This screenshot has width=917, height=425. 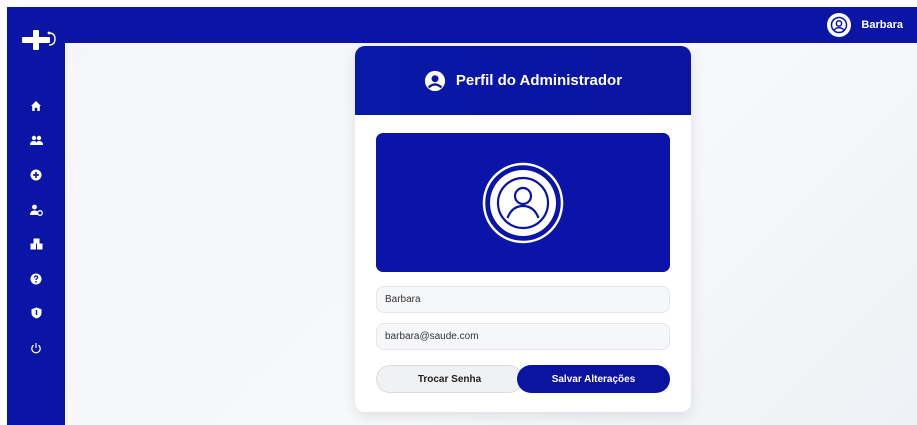 I want to click on user-name: Barbara, so click(x=882, y=25).